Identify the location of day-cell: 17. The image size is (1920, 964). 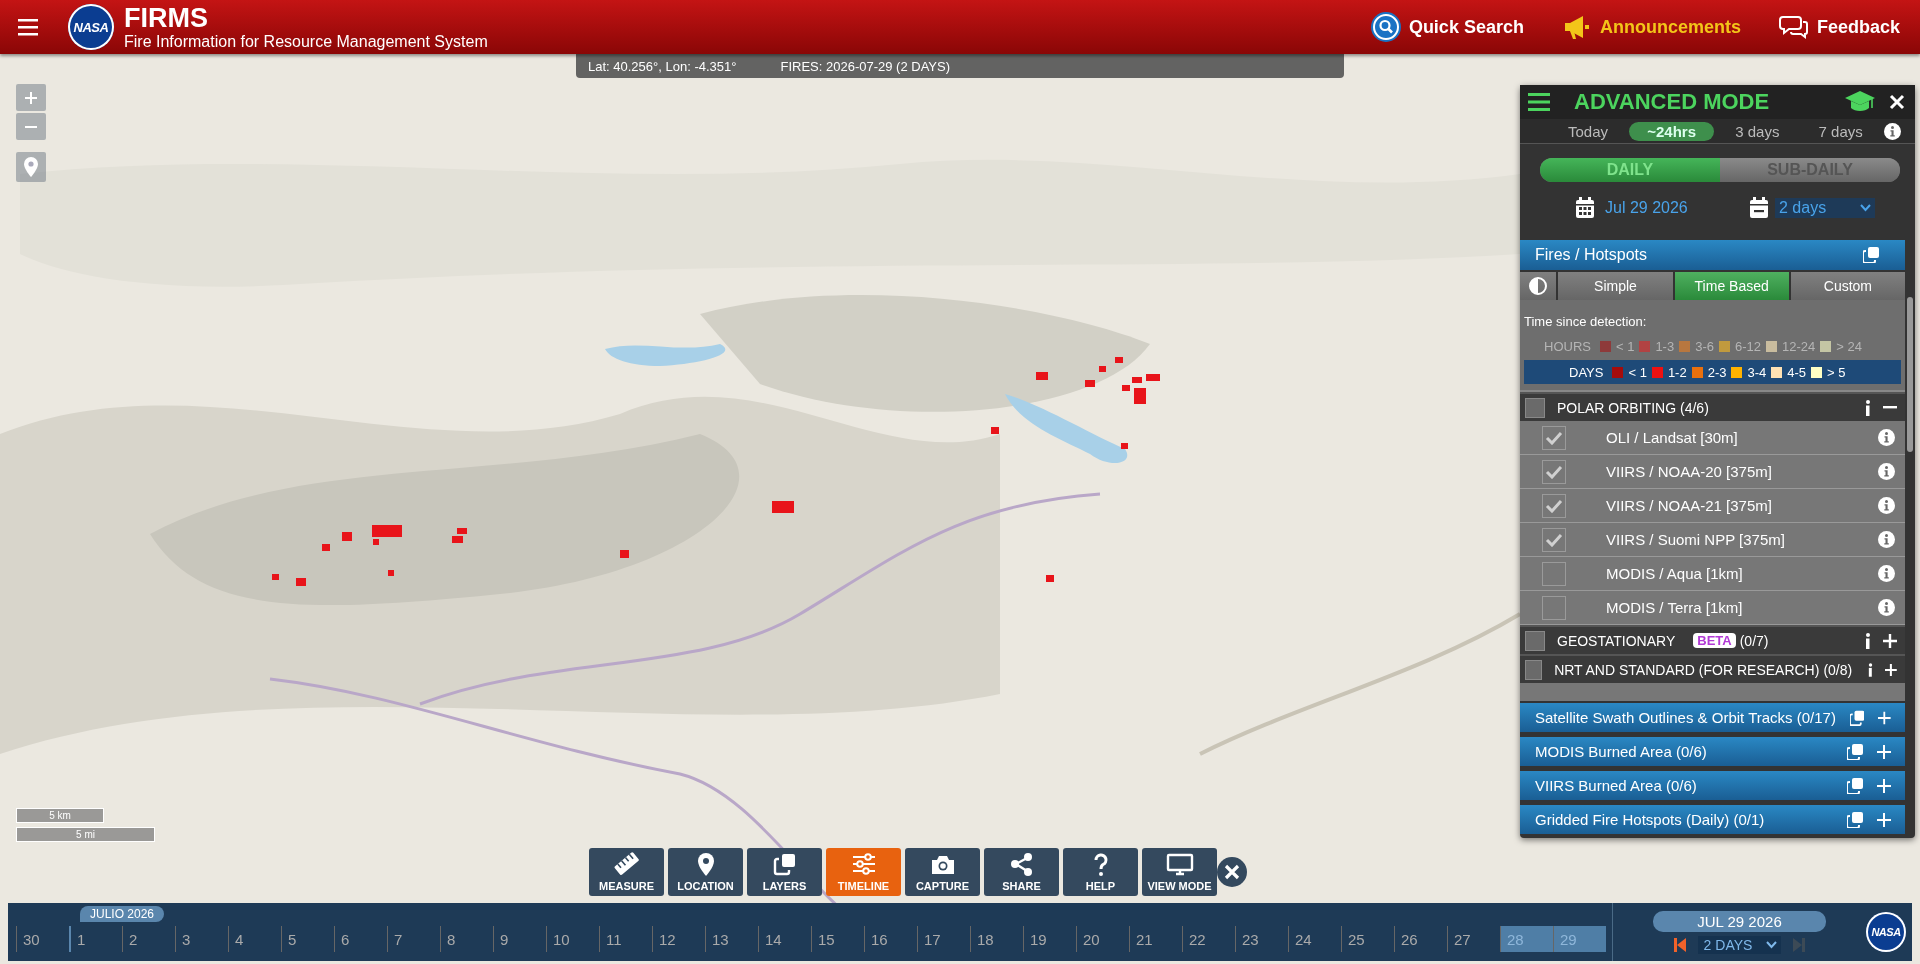
(943, 939).